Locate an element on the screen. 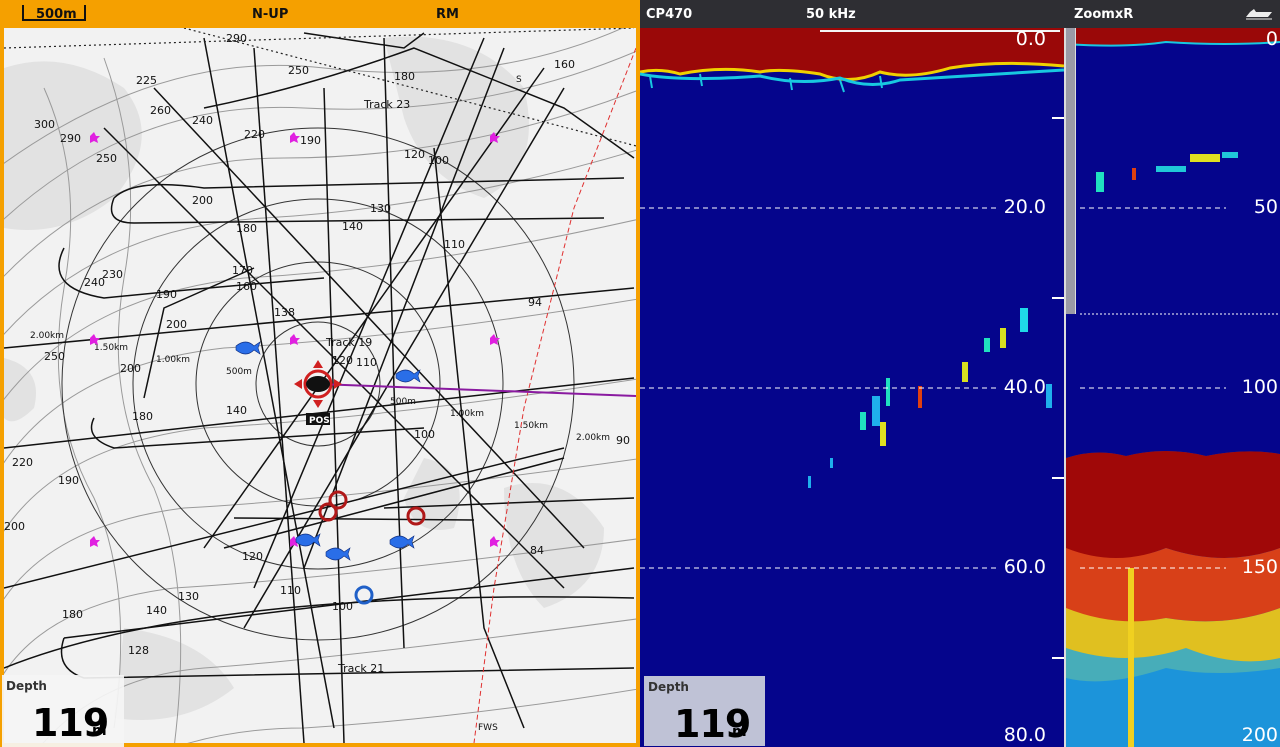  sounding: 225 is located at coordinates (146, 80).